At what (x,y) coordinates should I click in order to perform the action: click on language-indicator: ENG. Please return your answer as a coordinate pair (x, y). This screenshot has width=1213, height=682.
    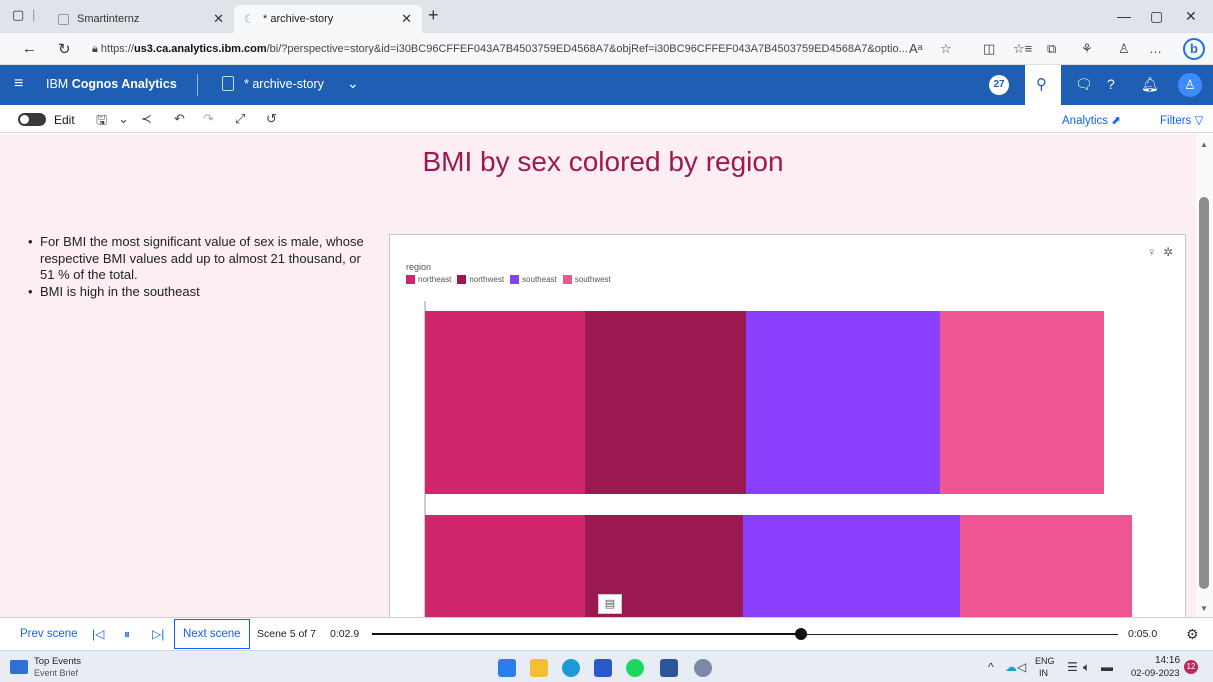
    Looking at the image, I should click on (1045, 661).